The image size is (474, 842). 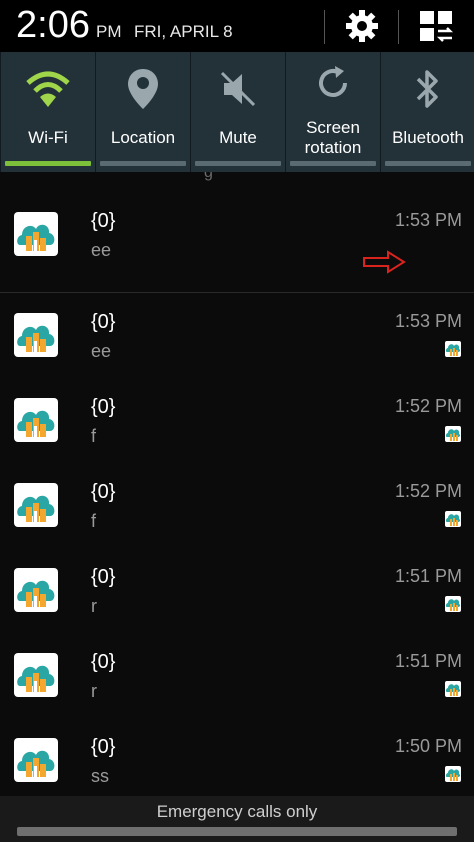 I want to click on rotation-icon, so click(x=333, y=83).